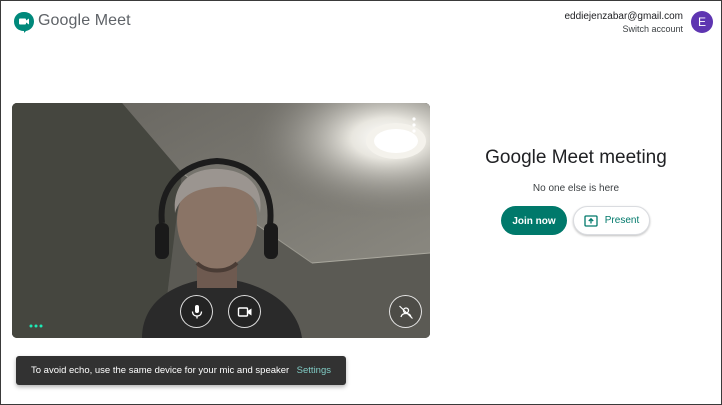 This screenshot has height=405, width=722. What do you see at coordinates (84, 20) in the screenshot?
I see `brand-name: Google Meet` at bounding box center [84, 20].